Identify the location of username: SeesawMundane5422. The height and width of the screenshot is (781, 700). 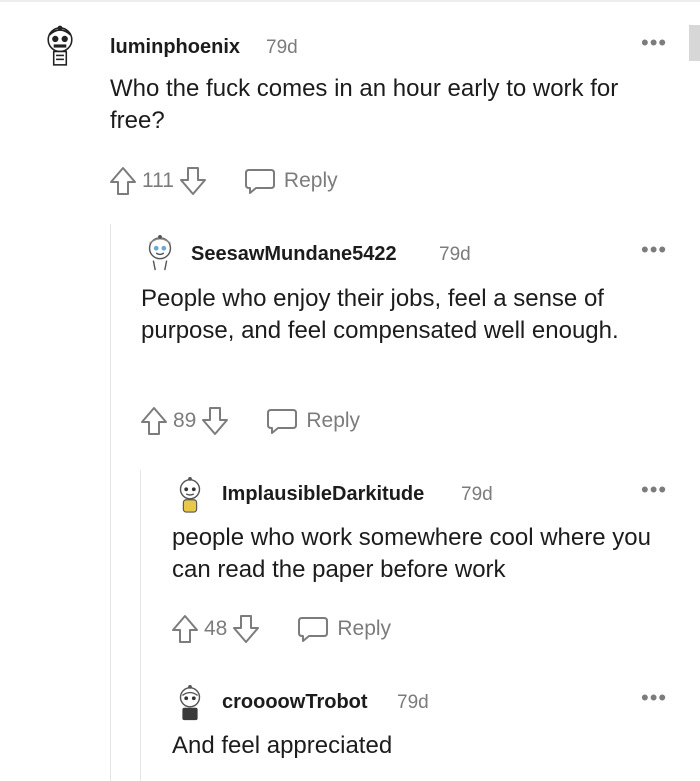
(294, 254).